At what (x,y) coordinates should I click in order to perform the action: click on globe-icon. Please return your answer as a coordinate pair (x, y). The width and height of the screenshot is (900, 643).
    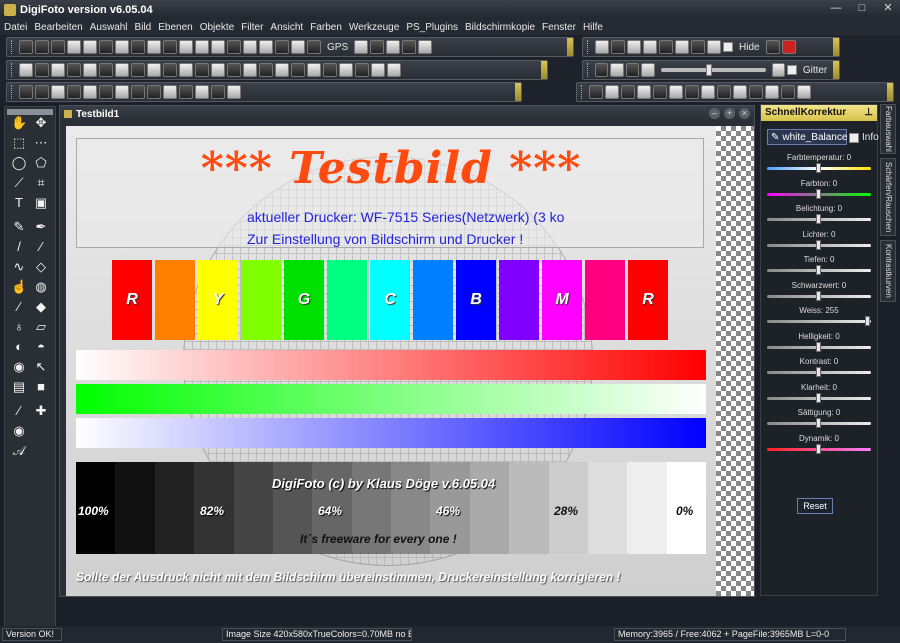
    Looking at the image, I should click on (314, 47).